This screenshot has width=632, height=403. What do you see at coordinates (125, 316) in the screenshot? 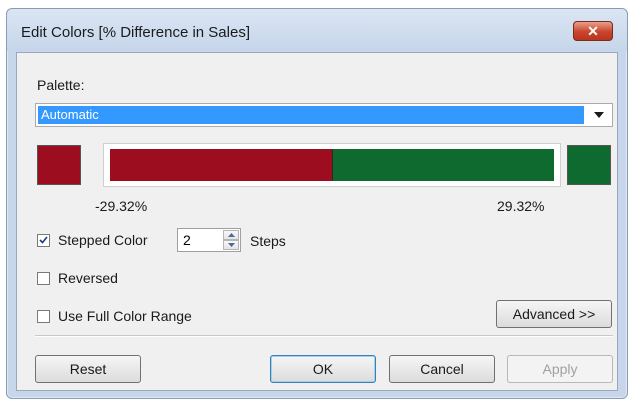
I see `full-color-range-label: Use Full Color Range` at bounding box center [125, 316].